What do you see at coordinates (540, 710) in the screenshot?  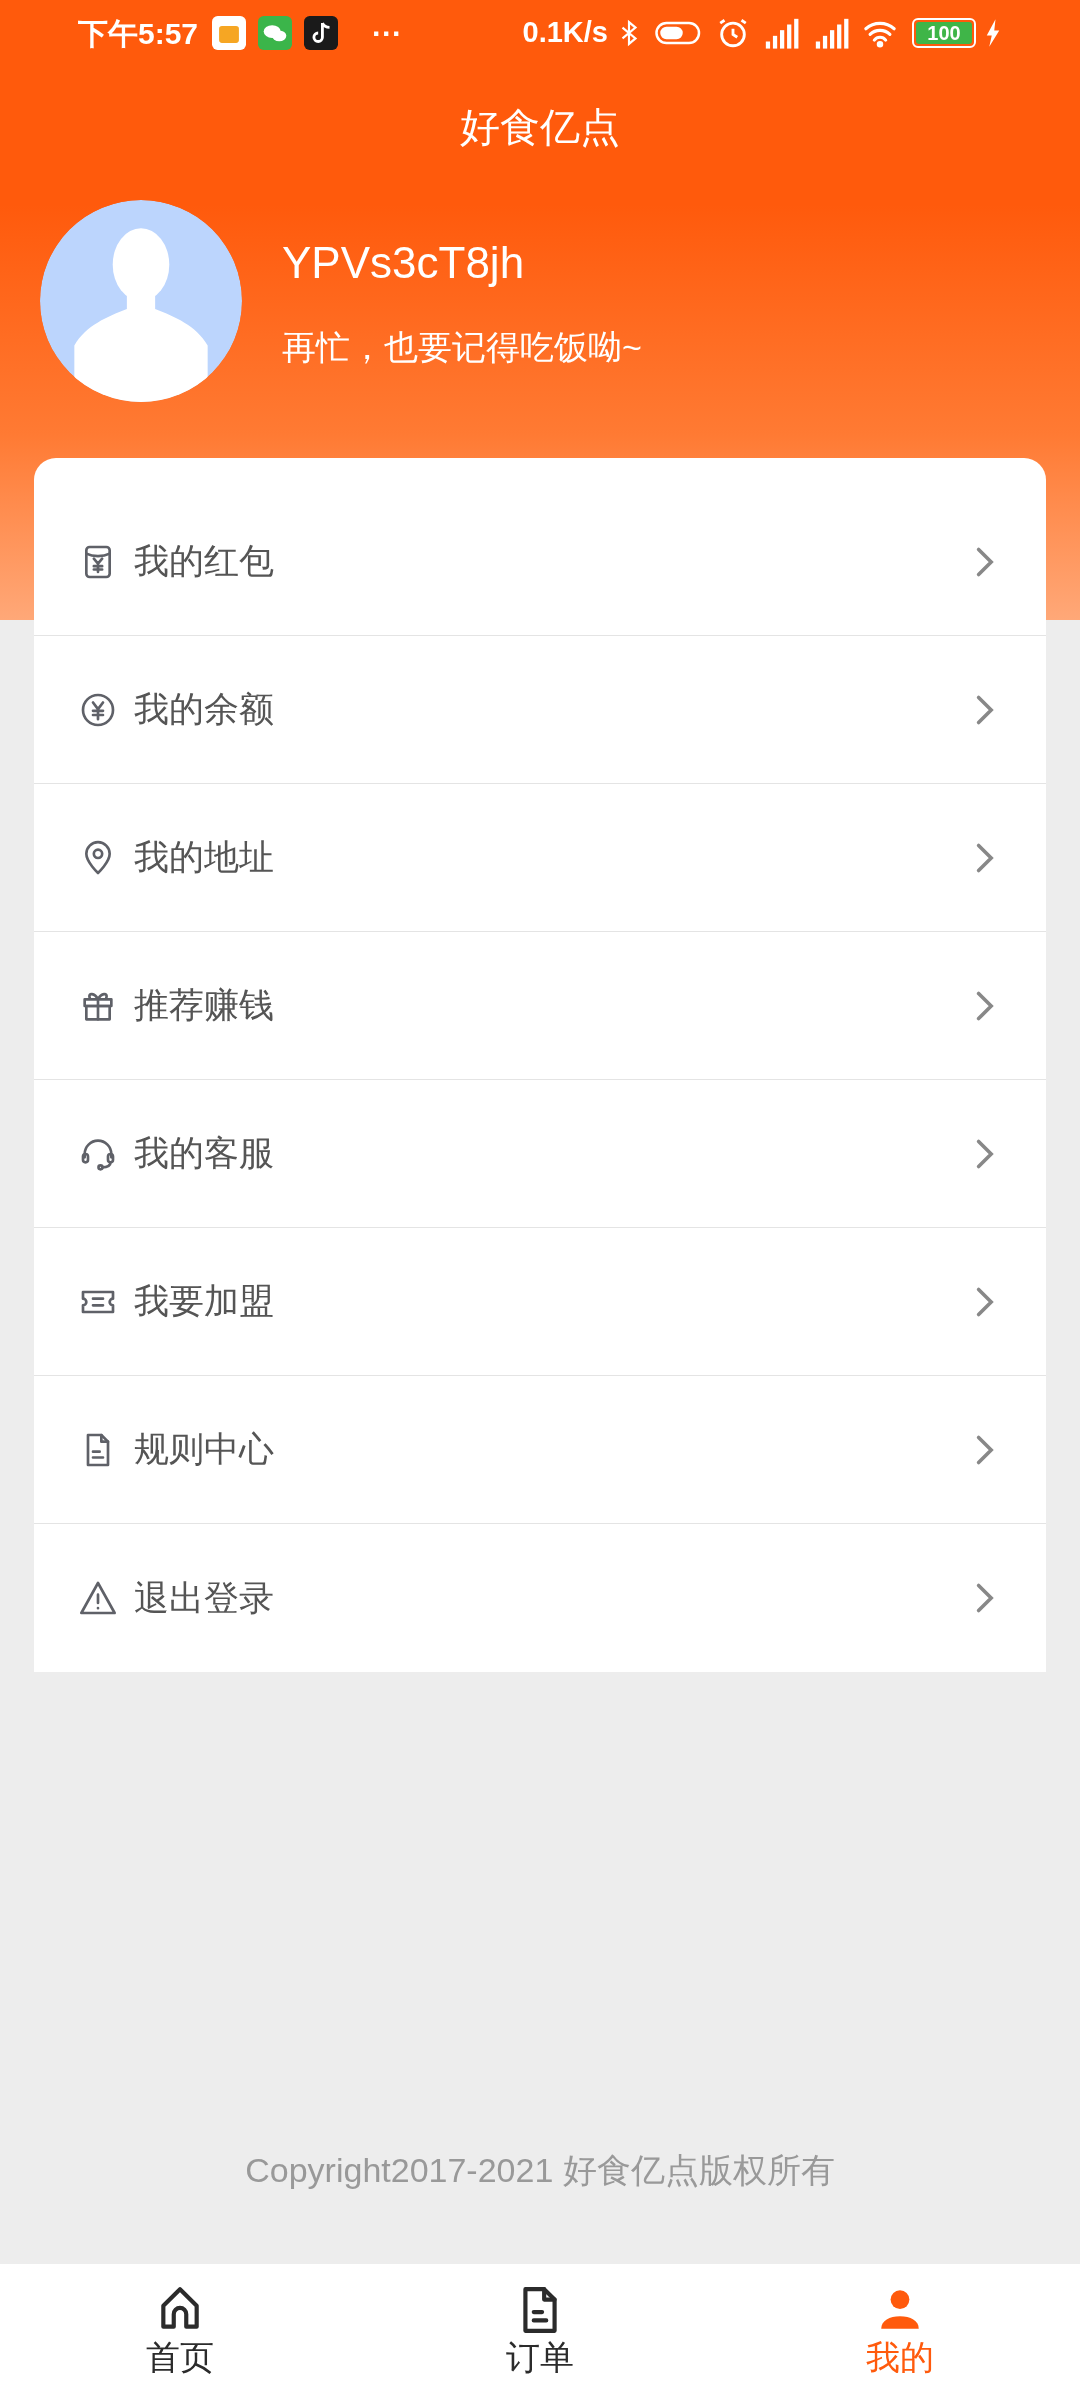 I see `menu-item: 我的余额` at bounding box center [540, 710].